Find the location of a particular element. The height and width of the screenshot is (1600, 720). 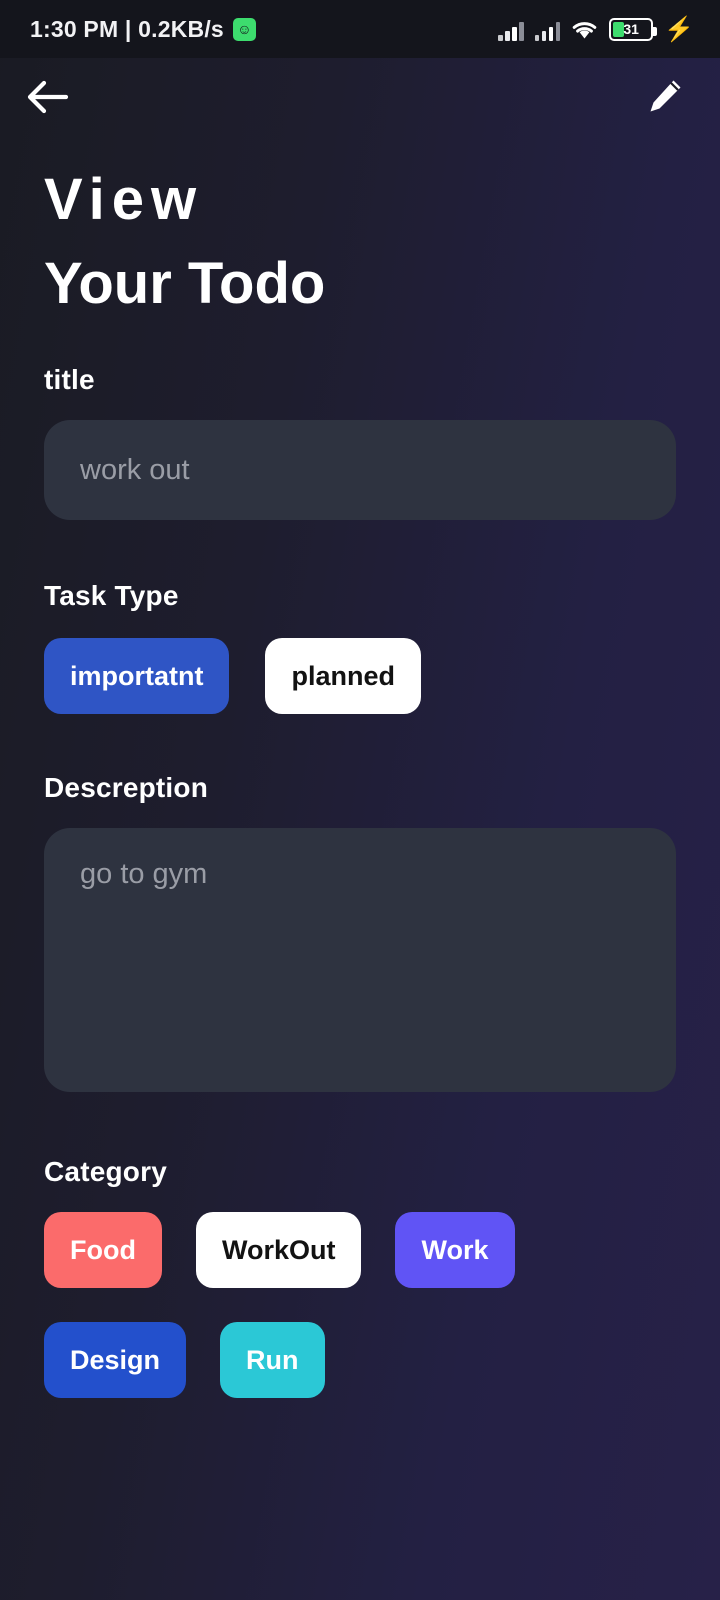

category-chip-design: Design is located at coordinates (115, 1360).